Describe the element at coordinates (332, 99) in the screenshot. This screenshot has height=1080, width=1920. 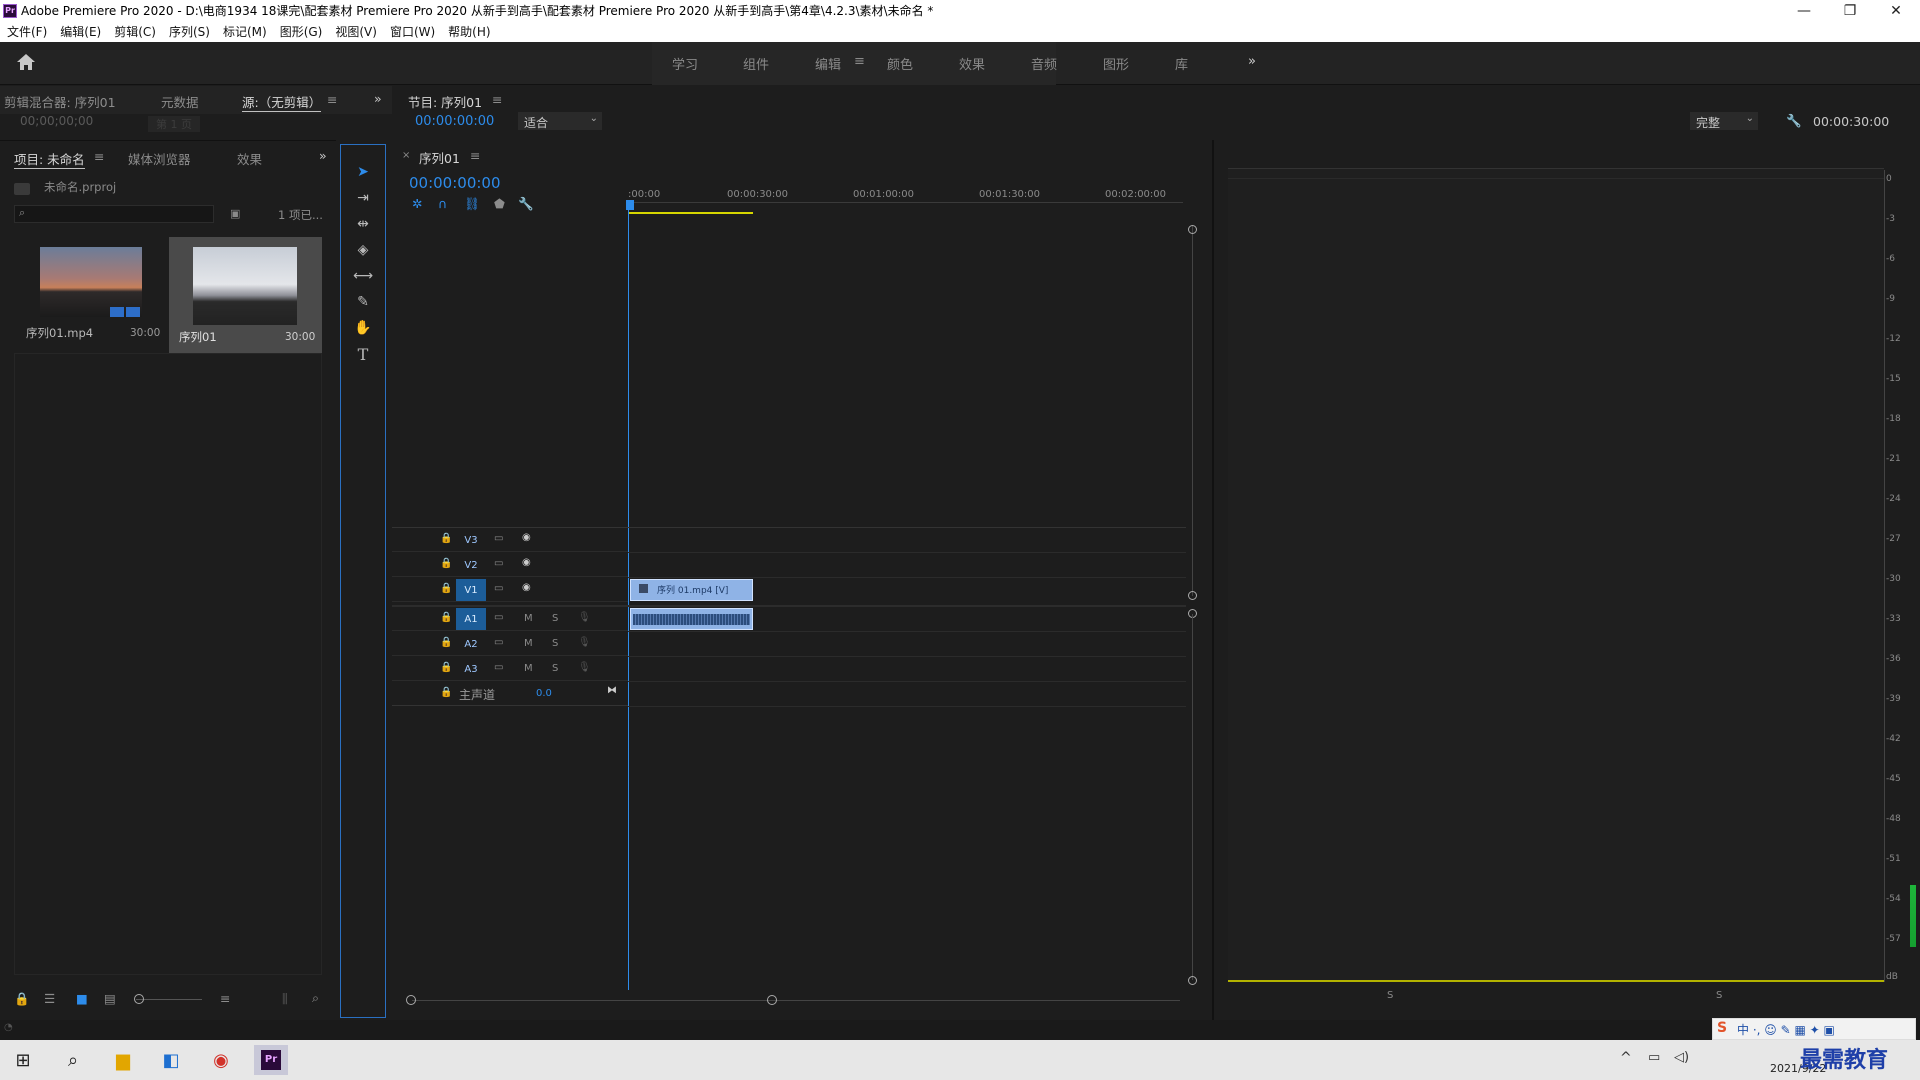
I see `source-menu-icon: ≡` at that location.